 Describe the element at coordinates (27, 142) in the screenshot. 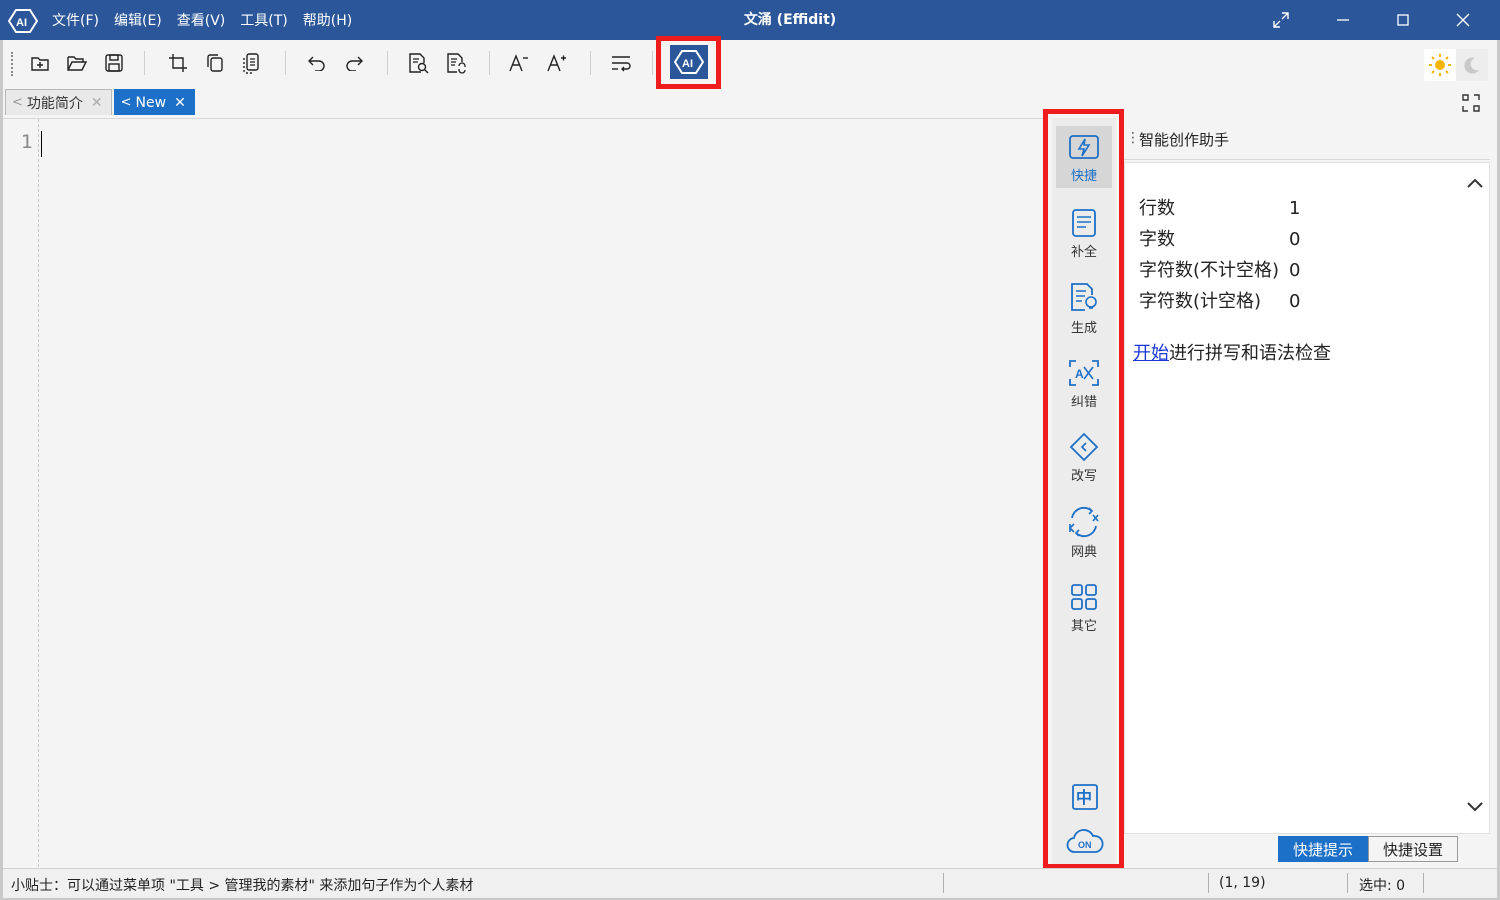

I see `line-number: 1` at that location.